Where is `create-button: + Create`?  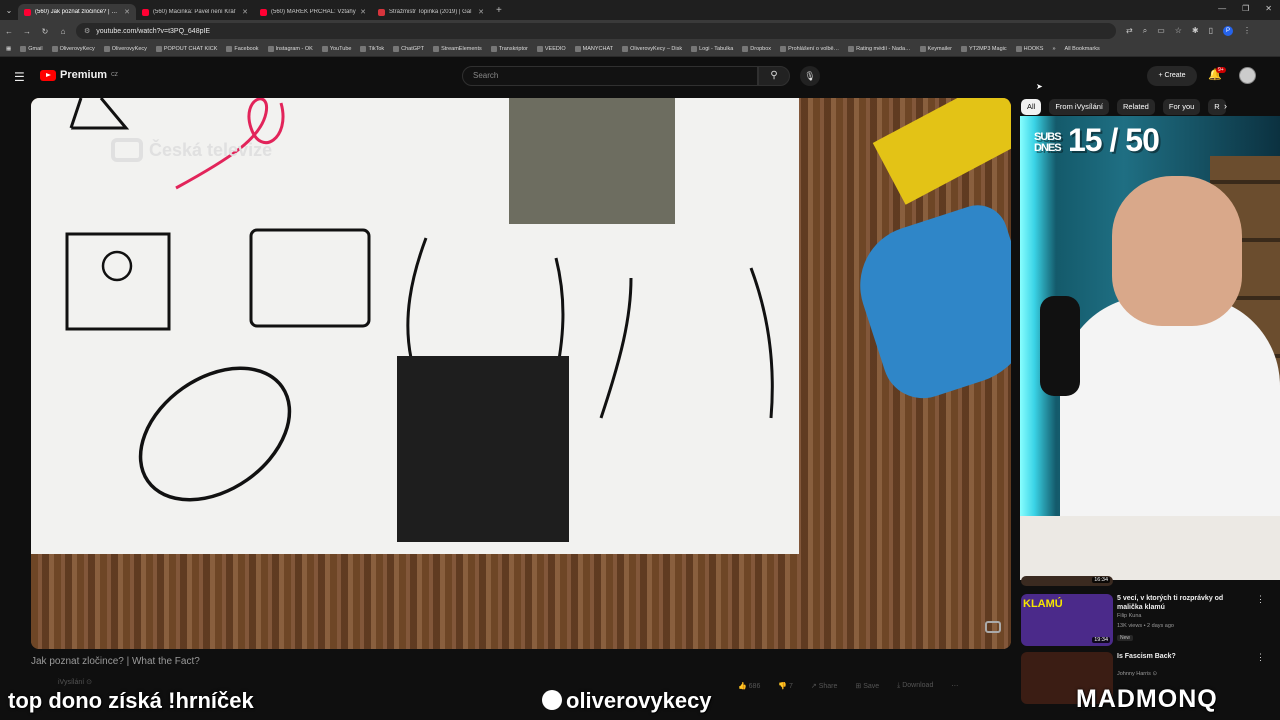
create-button: + Create is located at coordinates (1172, 76).